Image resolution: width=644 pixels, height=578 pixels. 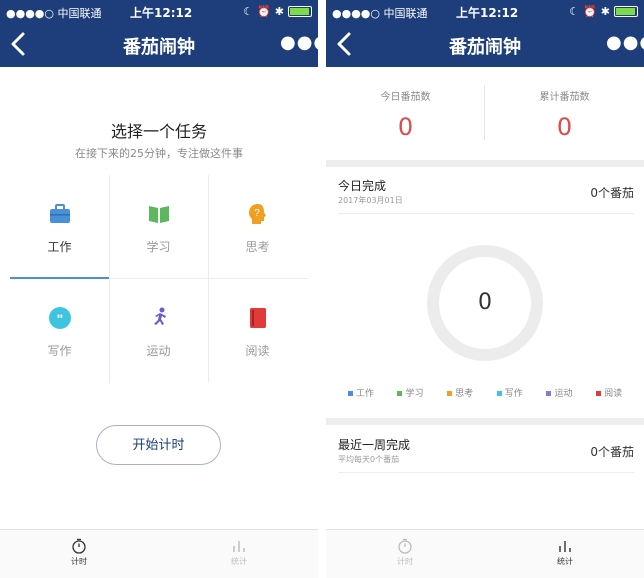 What do you see at coordinates (612, 193) in the screenshot?
I see `today-done-count: 0个番茄` at bounding box center [612, 193].